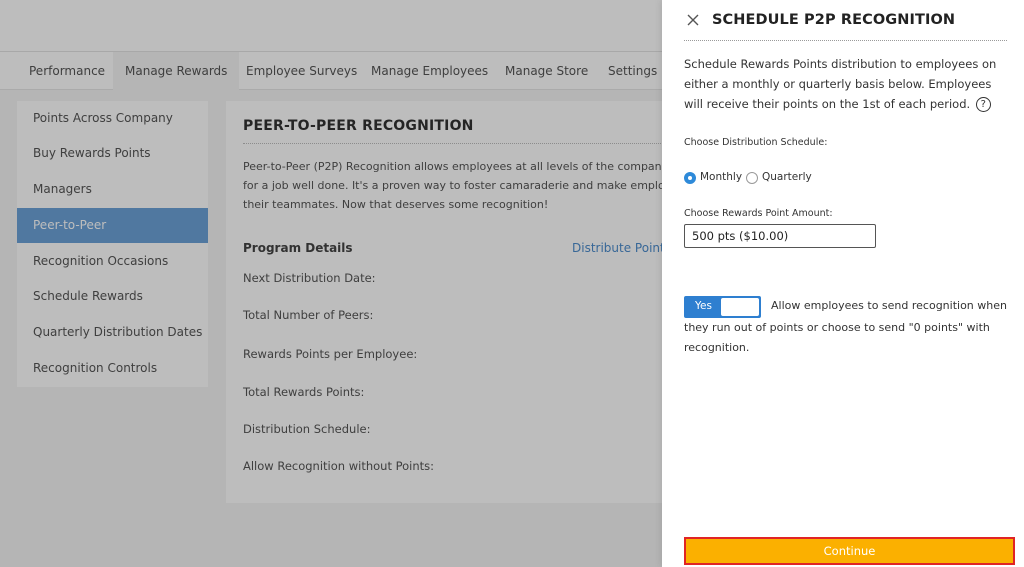 The width and height of the screenshot is (1024, 567). Describe the element at coordinates (703, 306) in the screenshot. I see `toggle-yes-label: Yes` at that location.